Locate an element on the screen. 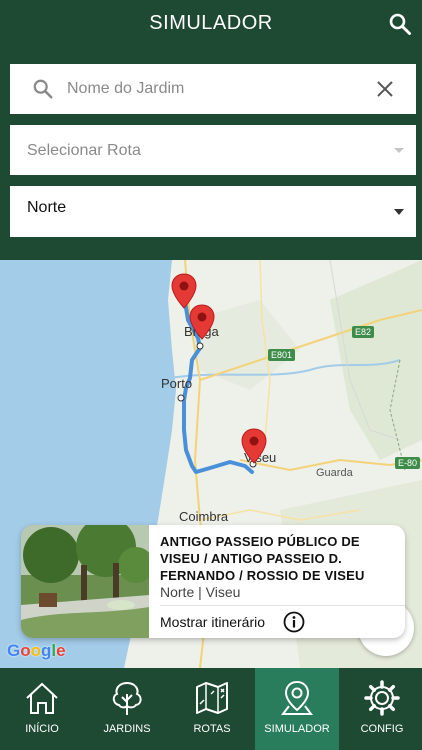 The width and height of the screenshot is (422, 750). route-select: Selecionar Rota is located at coordinates (213, 150).